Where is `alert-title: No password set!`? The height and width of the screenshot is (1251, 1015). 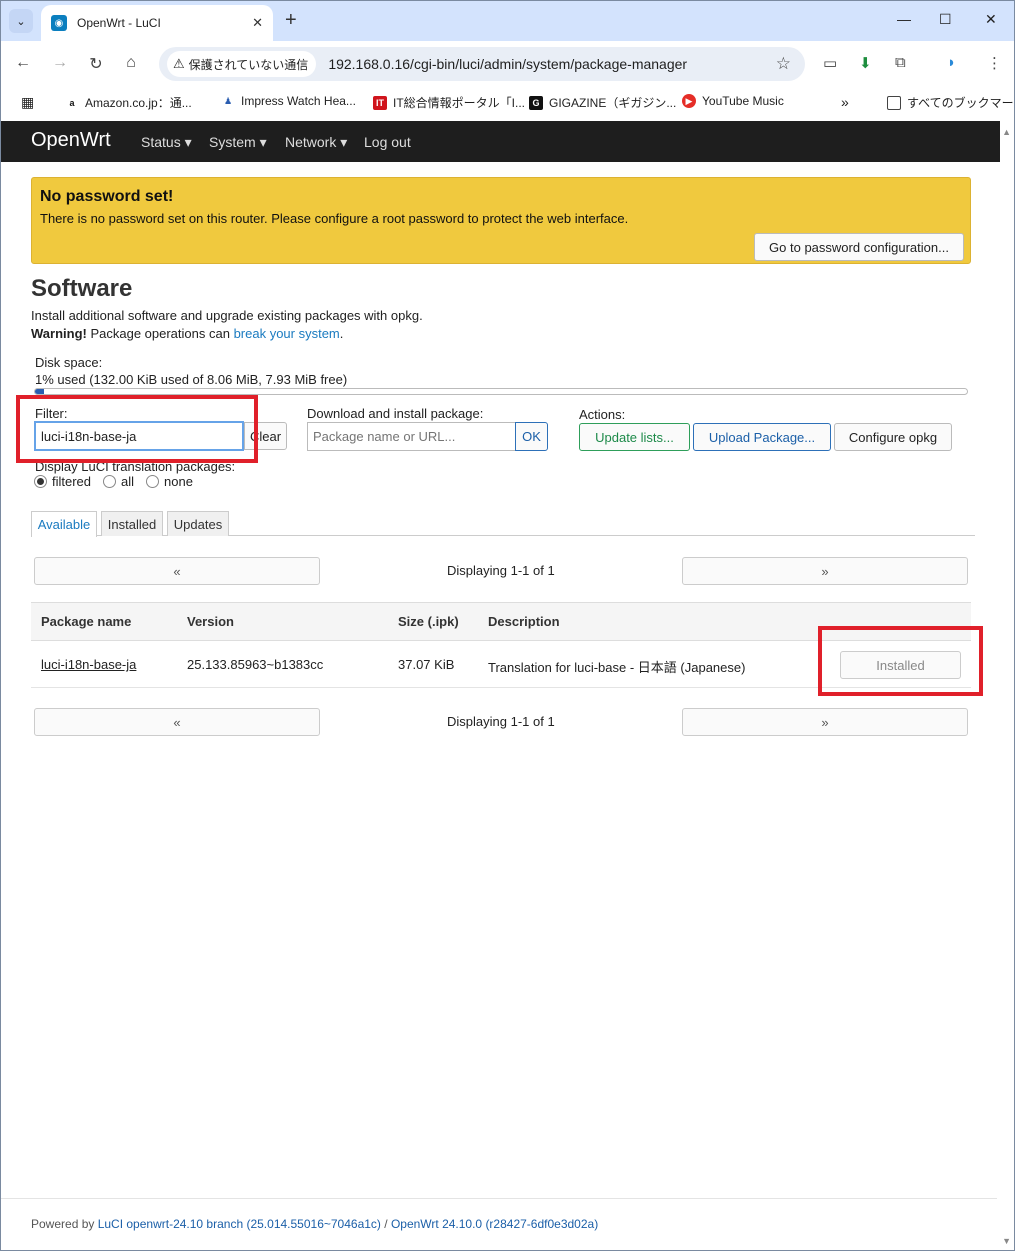 alert-title: No password set! is located at coordinates (107, 196).